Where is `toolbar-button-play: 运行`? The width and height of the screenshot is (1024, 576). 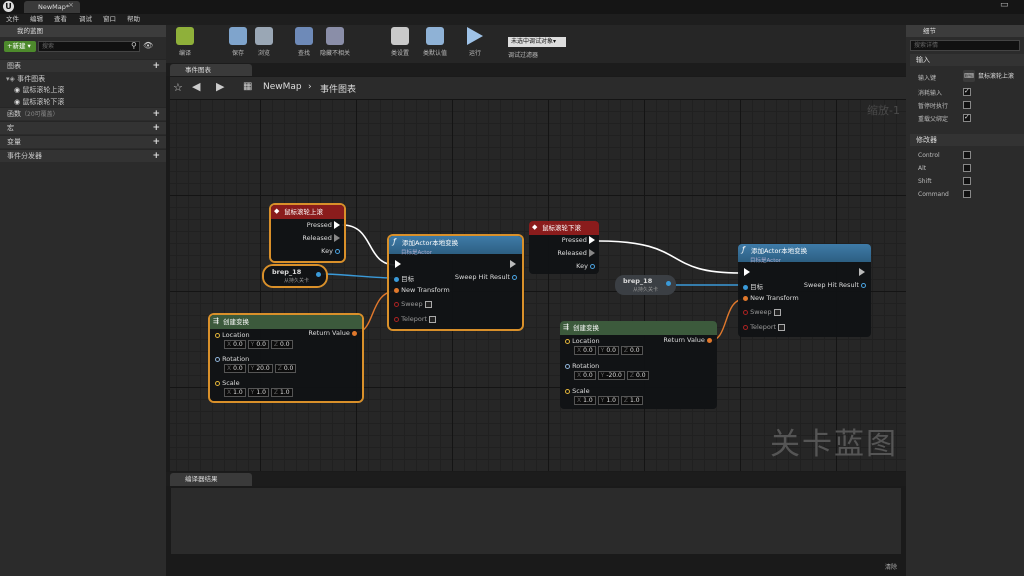
toolbar-button-play: 运行 is located at coordinates (475, 42).